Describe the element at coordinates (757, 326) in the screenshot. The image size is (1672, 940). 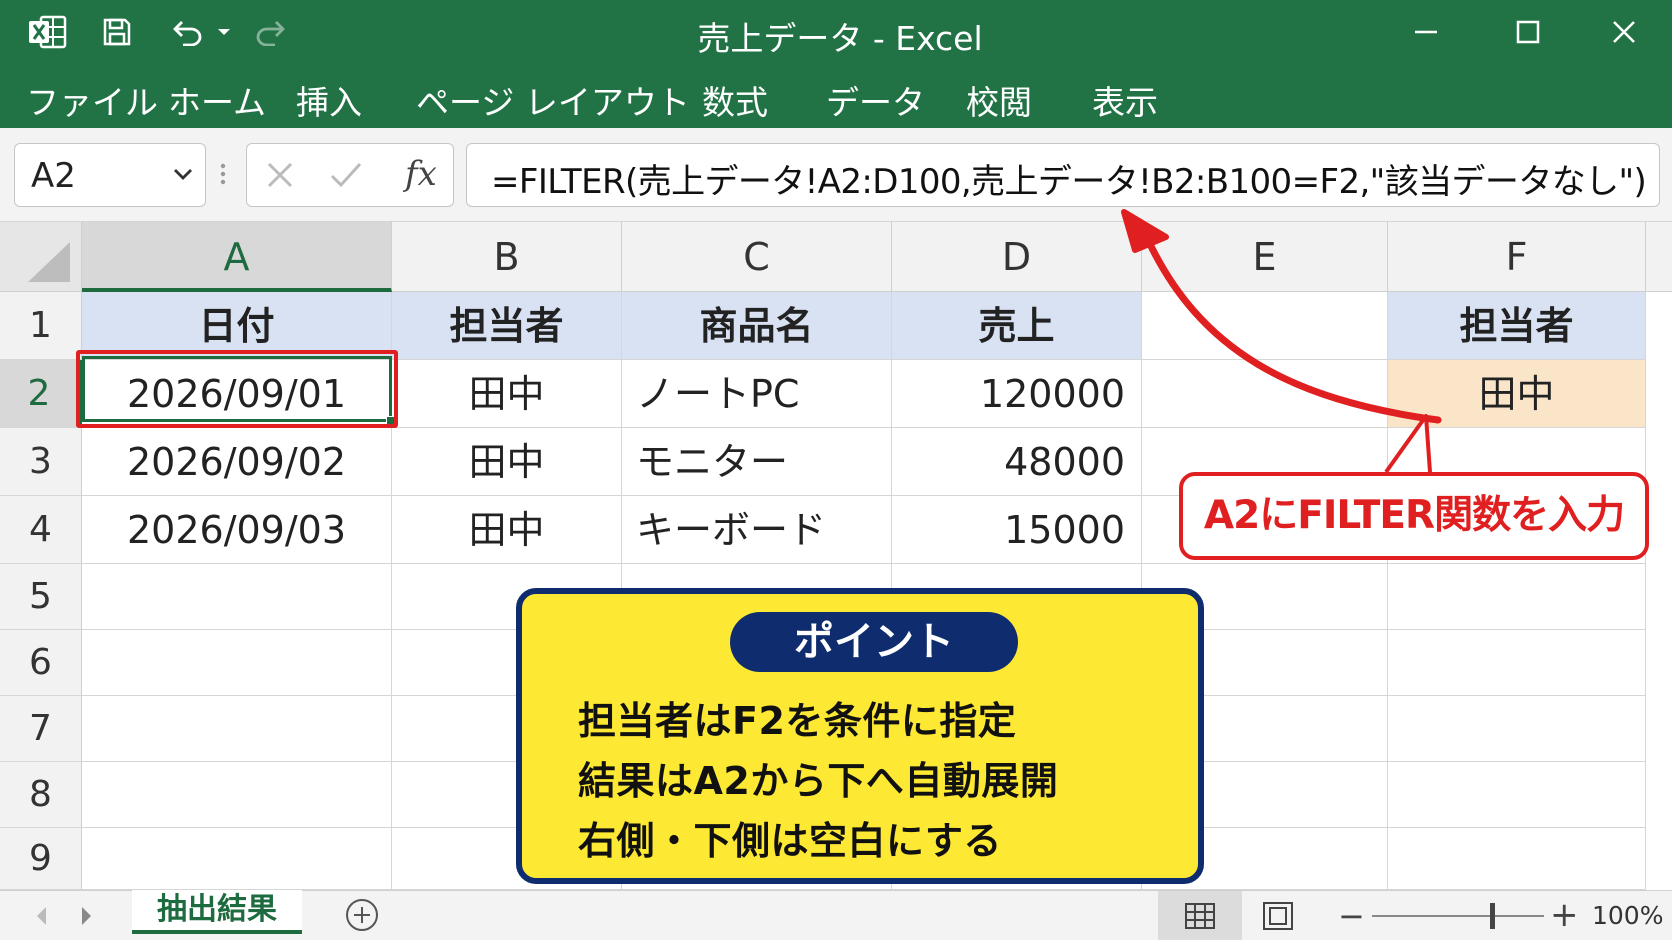
I see `cell-c1: 商品名` at that location.